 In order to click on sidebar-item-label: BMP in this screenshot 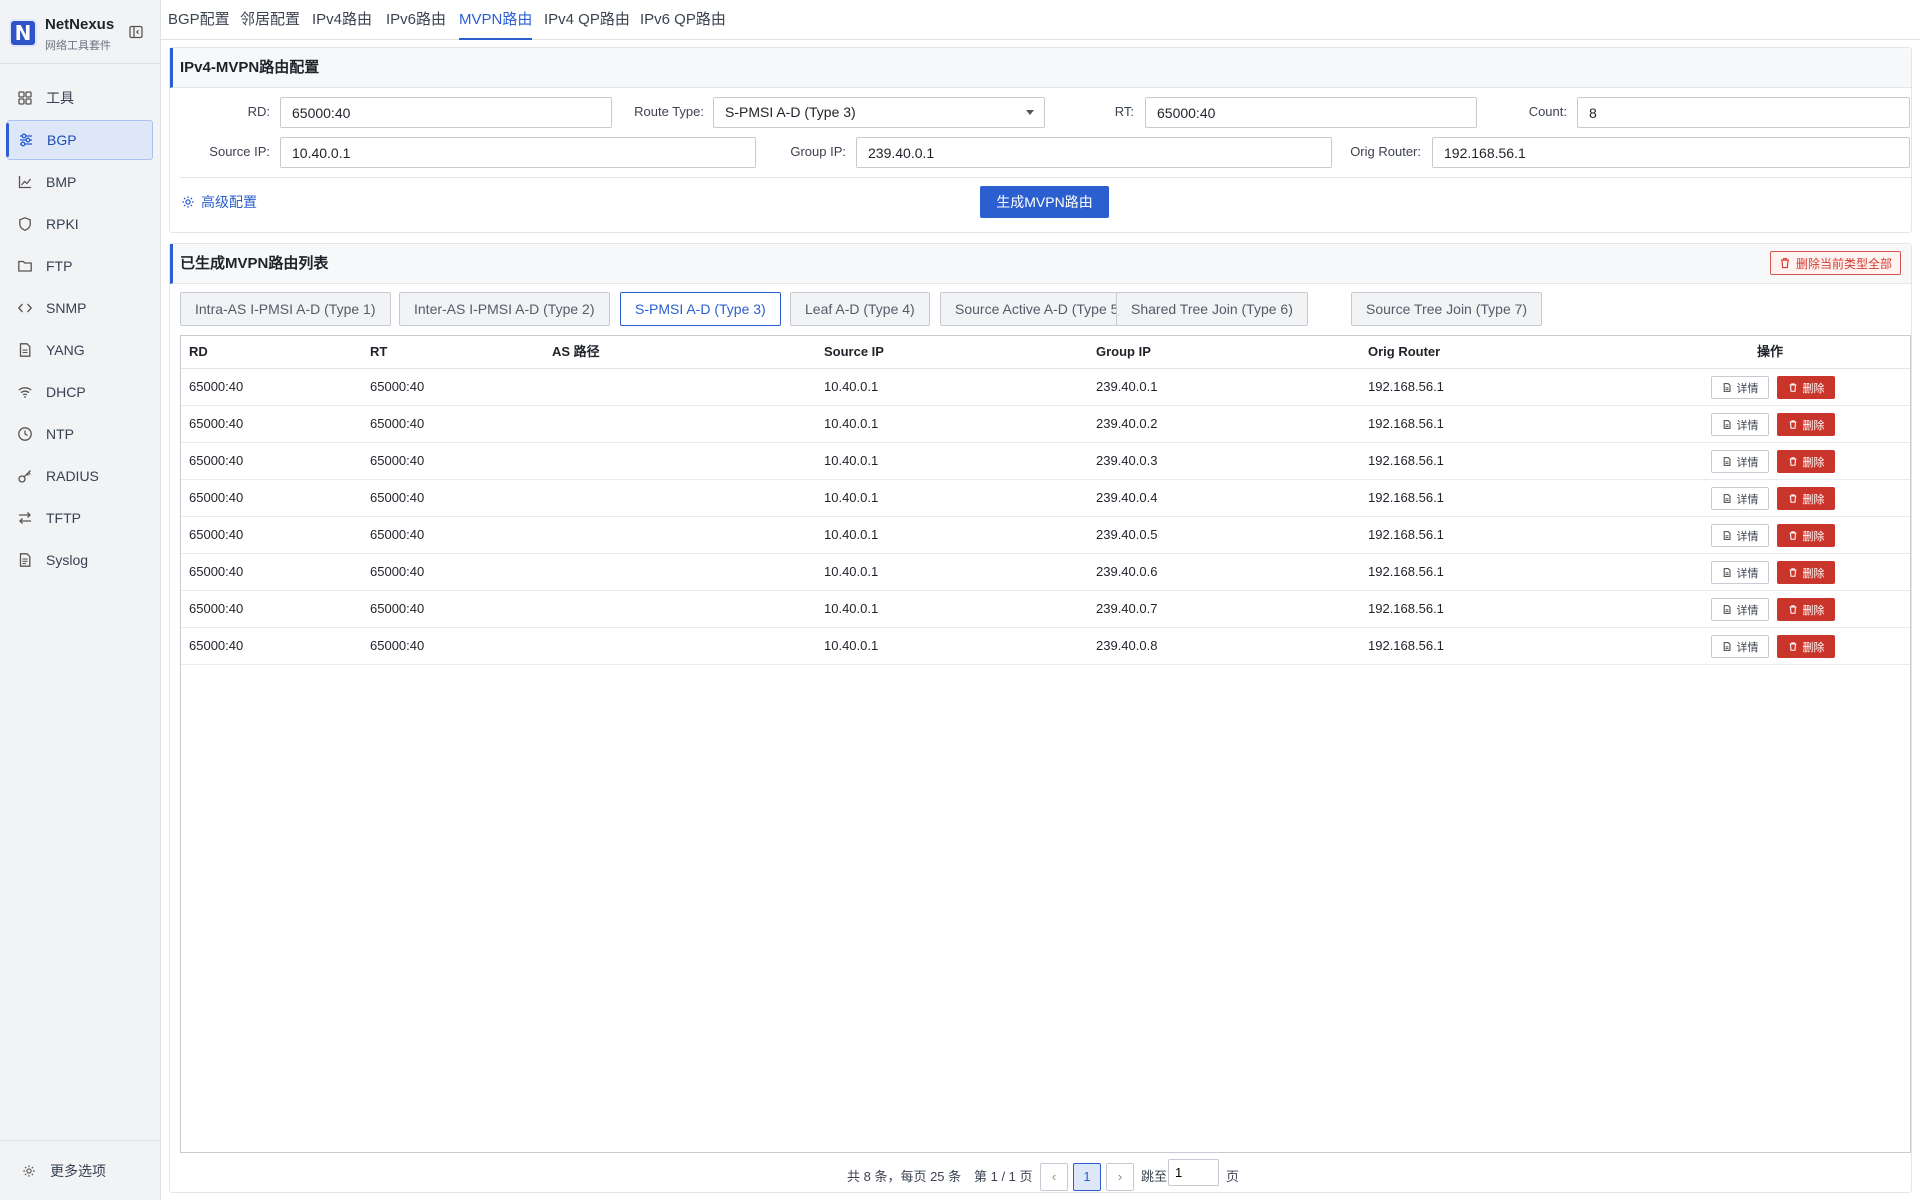, I will do `click(61, 182)`.